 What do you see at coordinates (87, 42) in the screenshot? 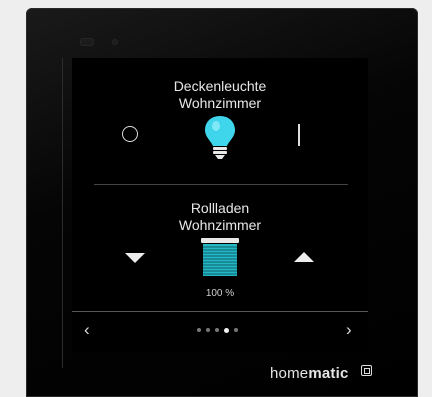
I see `proximity-sensor` at bounding box center [87, 42].